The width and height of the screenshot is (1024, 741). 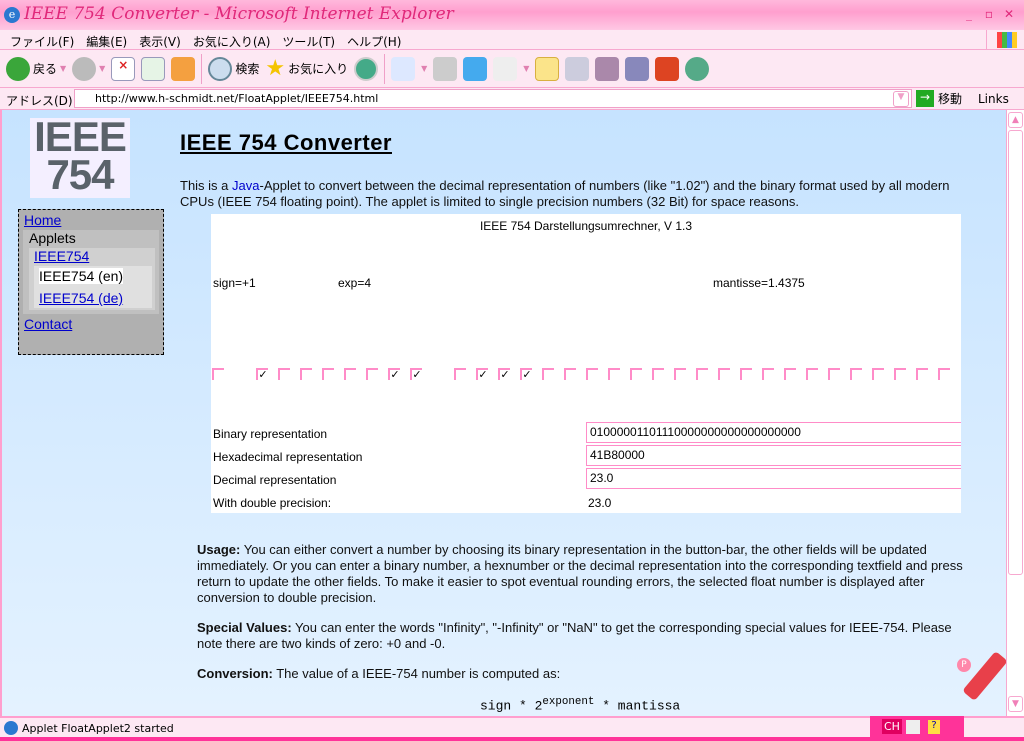 What do you see at coordinates (1009, 14) in the screenshot?
I see `close-button: ✕` at bounding box center [1009, 14].